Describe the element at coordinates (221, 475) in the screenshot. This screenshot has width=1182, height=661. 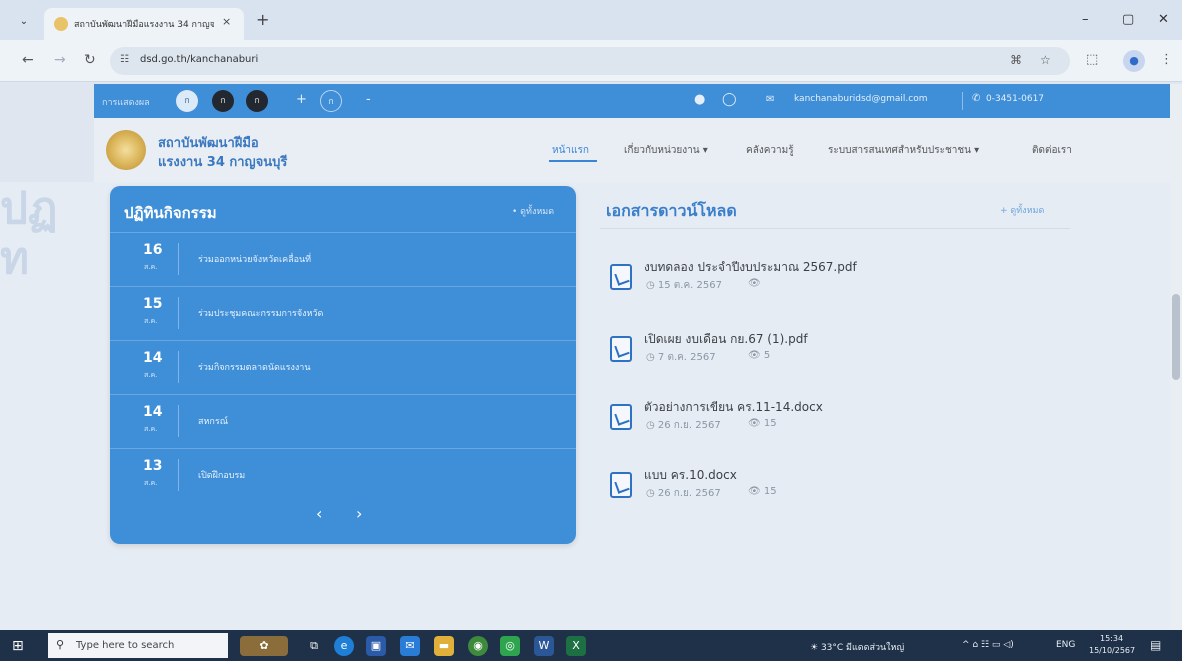
I see `activity-text: เปิดฝึกอบรม` at that location.